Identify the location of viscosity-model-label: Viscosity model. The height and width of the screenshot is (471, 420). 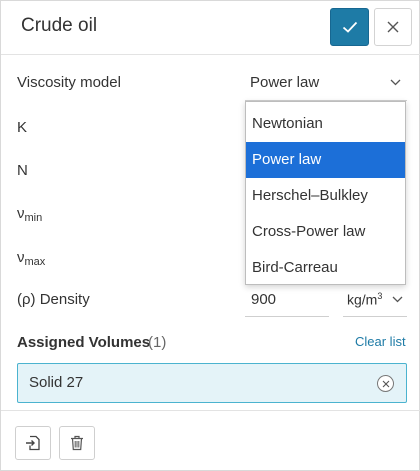
(69, 82).